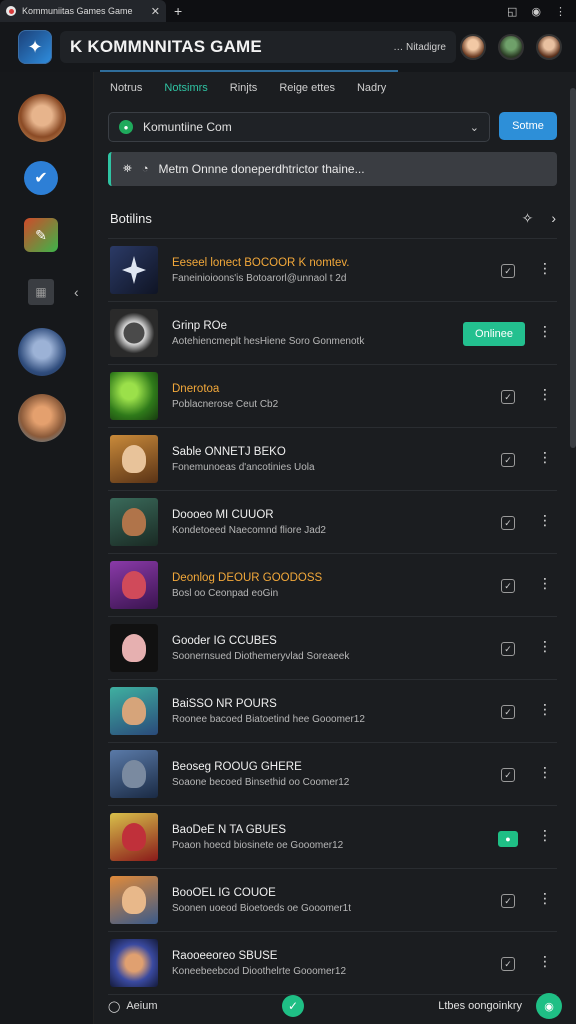  I want to click on game-subtitle: Bosl oo Ceonpad eoGin, so click(225, 593).